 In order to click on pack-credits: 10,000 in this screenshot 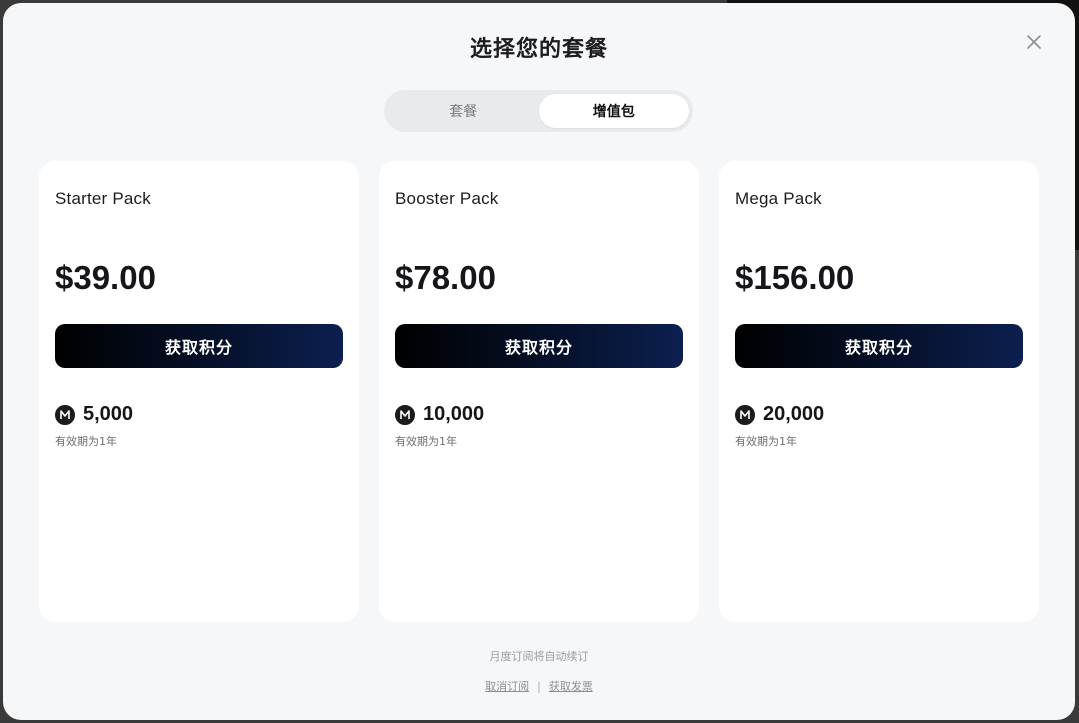, I will do `click(439, 414)`.